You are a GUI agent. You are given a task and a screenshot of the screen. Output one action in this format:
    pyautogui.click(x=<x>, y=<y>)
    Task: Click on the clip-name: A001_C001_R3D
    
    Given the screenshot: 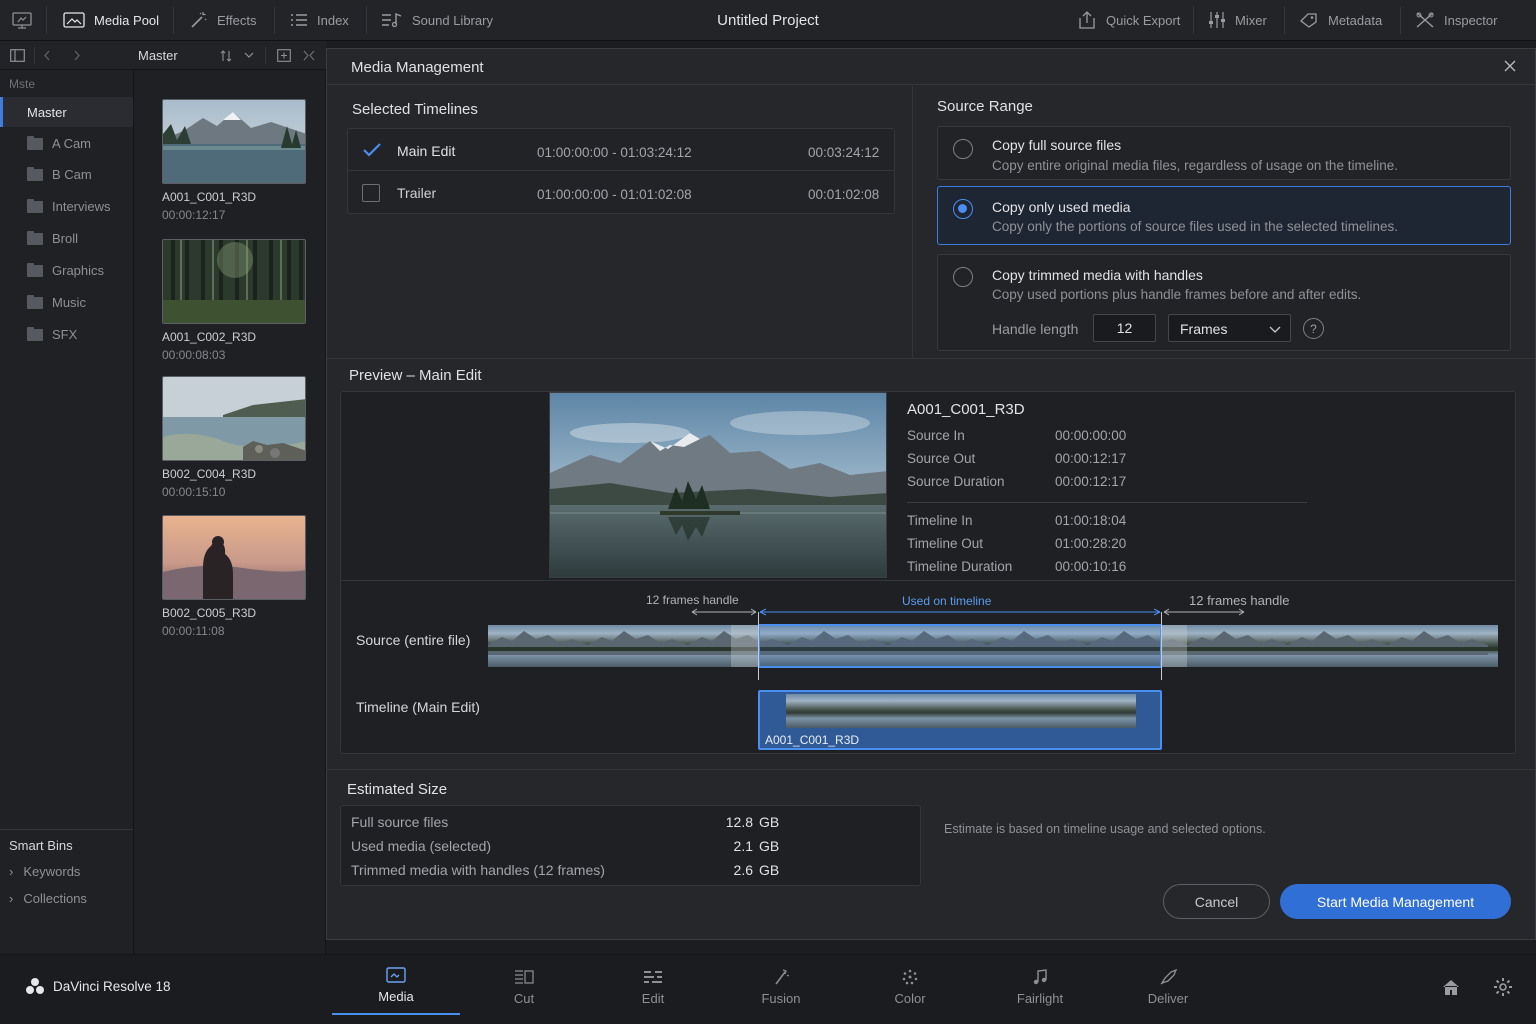 What is the action you would take?
    pyautogui.click(x=209, y=197)
    